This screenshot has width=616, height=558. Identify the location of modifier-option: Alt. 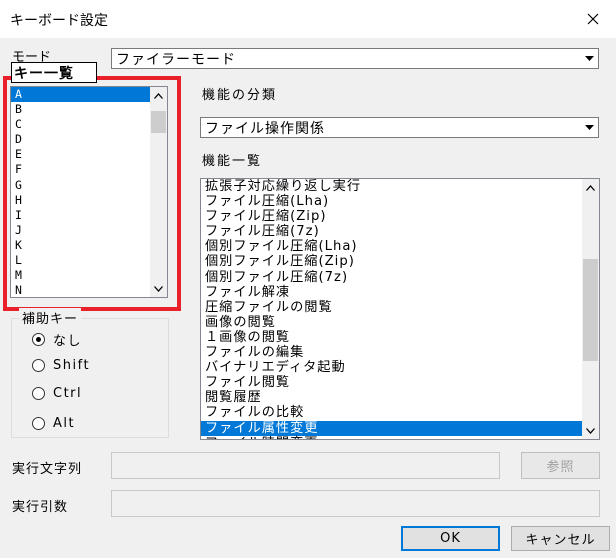
(53, 423).